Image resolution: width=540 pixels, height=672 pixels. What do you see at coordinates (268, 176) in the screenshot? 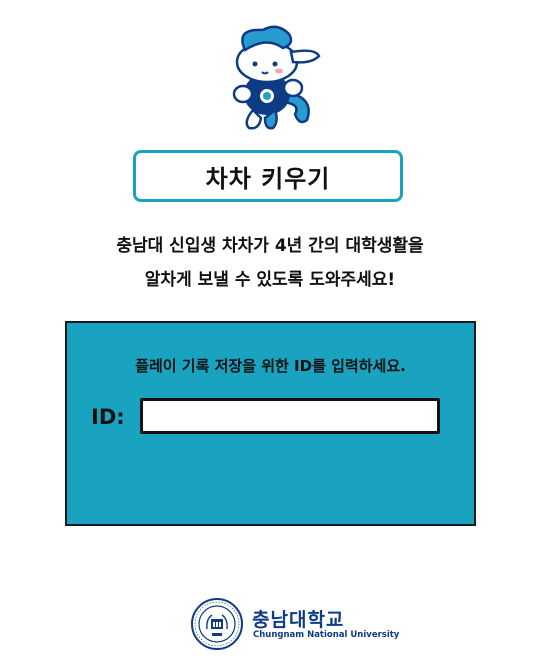
I see `page-title: 차차 키우기` at bounding box center [268, 176].